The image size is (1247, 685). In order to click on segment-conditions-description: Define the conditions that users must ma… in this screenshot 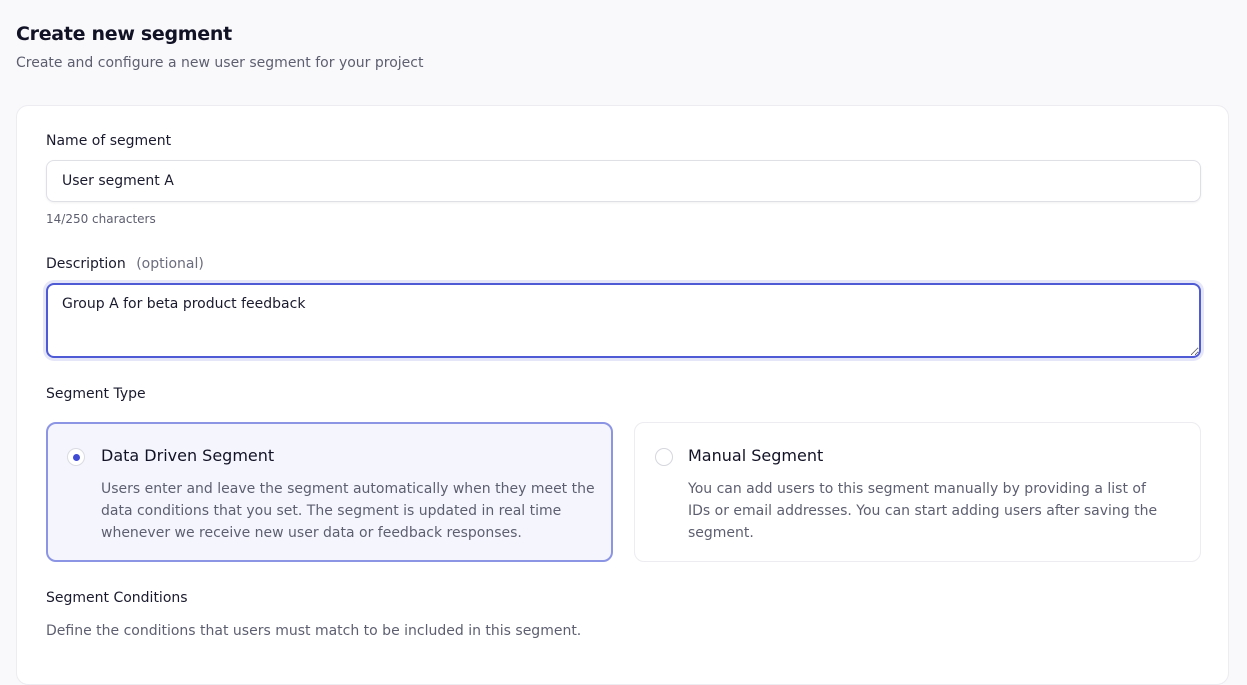, I will do `click(314, 631)`.